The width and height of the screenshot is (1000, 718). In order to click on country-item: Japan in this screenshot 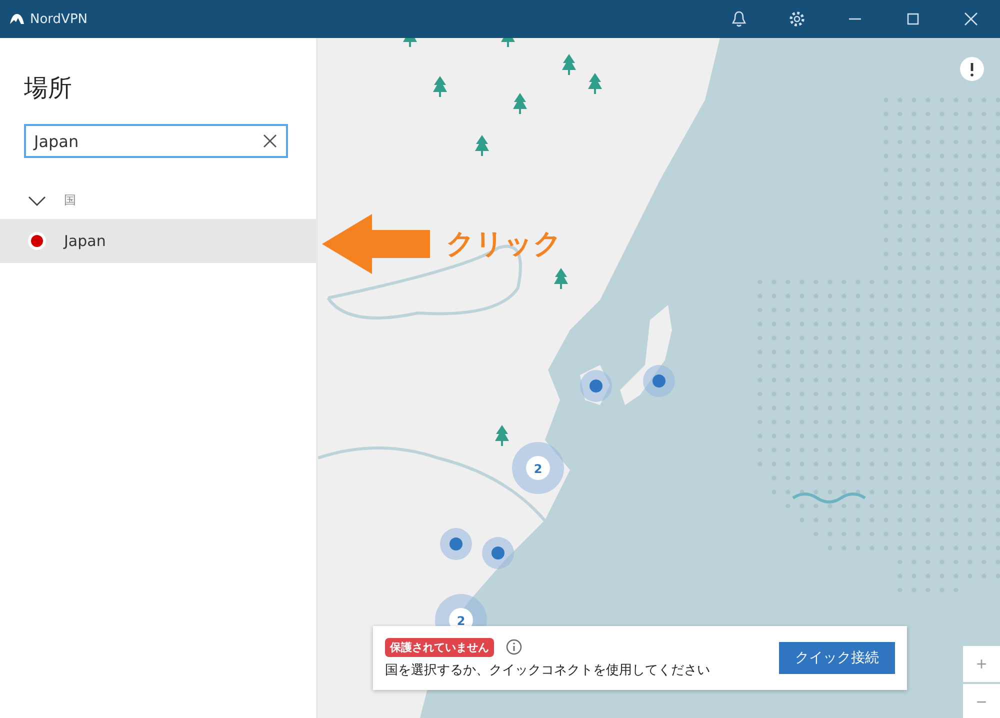, I will do `click(158, 241)`.